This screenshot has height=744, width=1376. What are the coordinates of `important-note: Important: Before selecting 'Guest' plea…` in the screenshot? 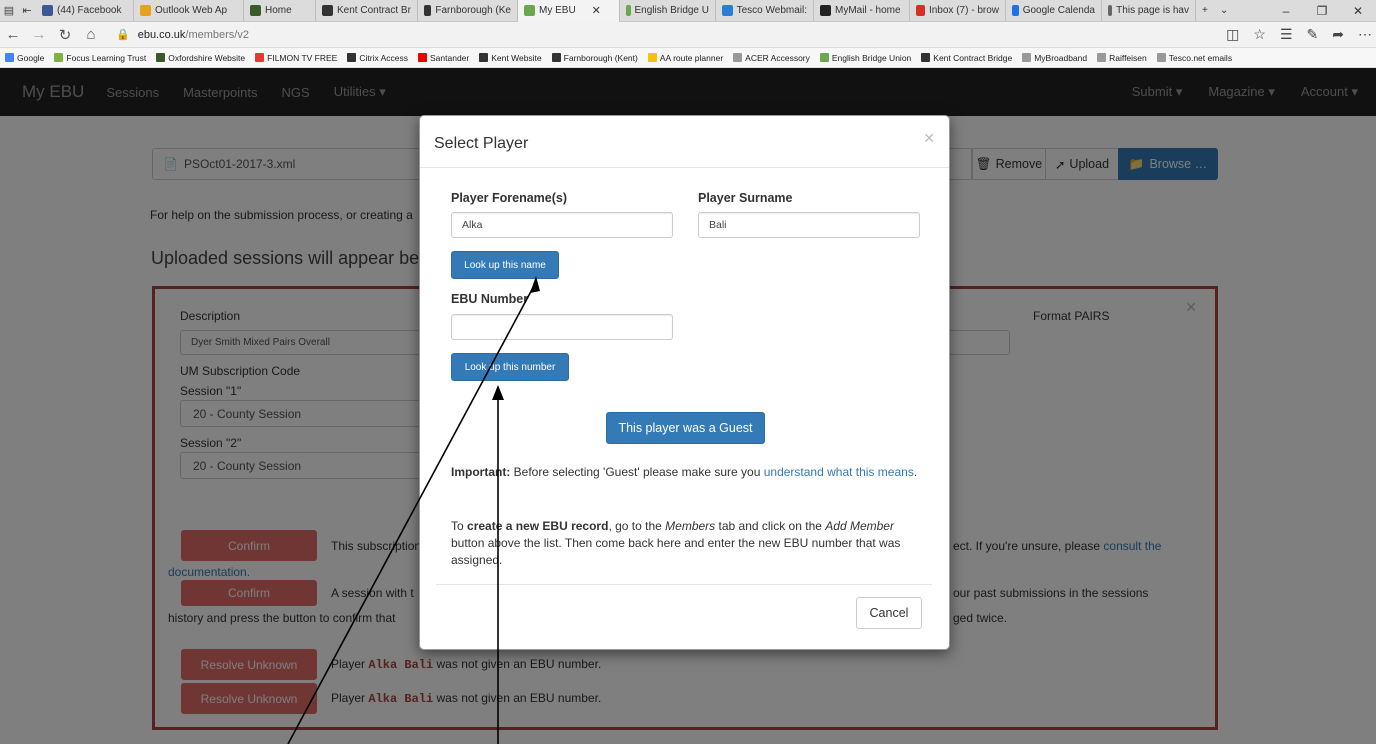 It's located at (684, 472).